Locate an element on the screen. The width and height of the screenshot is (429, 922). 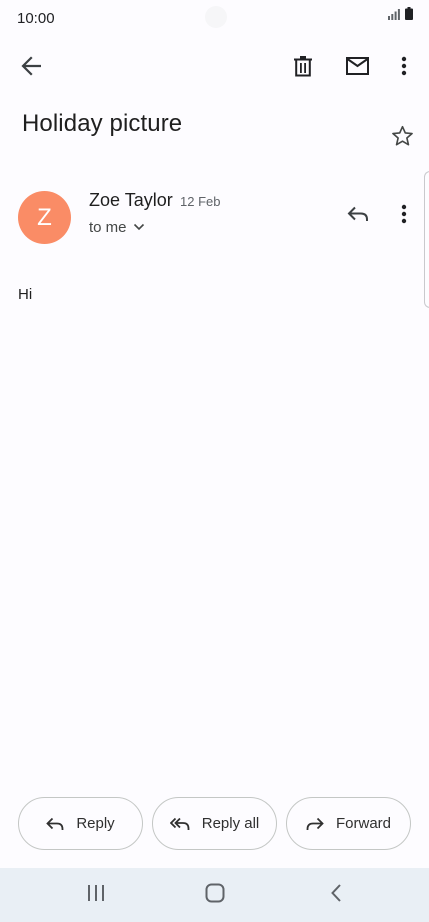
mark-unread-icon is located at coordinates (357, 66).